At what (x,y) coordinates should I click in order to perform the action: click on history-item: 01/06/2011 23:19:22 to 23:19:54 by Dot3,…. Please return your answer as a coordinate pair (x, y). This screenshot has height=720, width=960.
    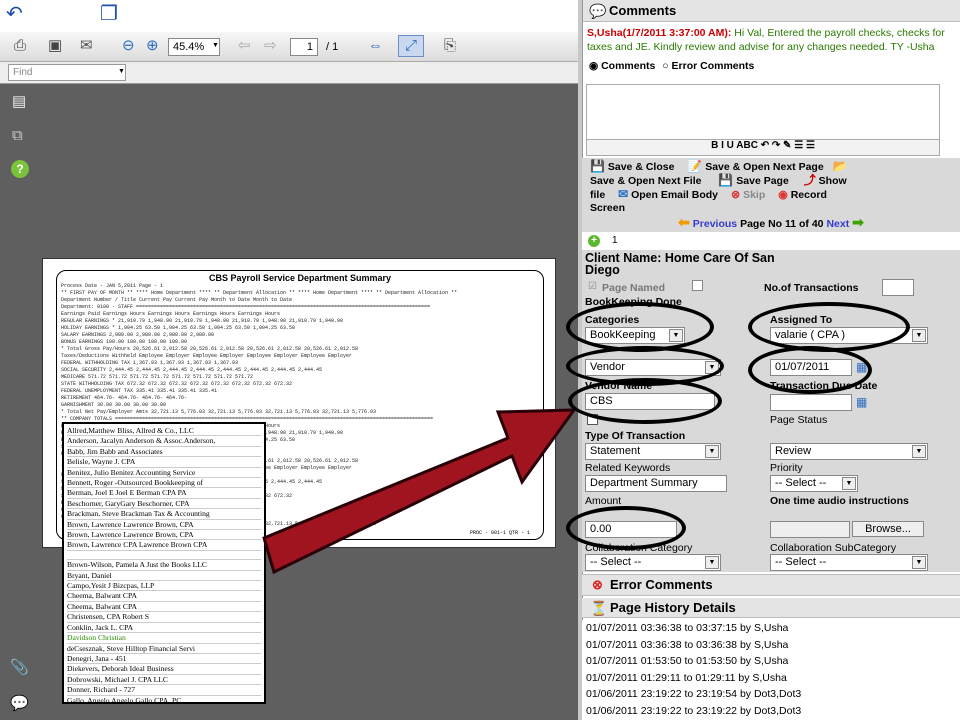
    Looking at the image, I should click on (694, 694).